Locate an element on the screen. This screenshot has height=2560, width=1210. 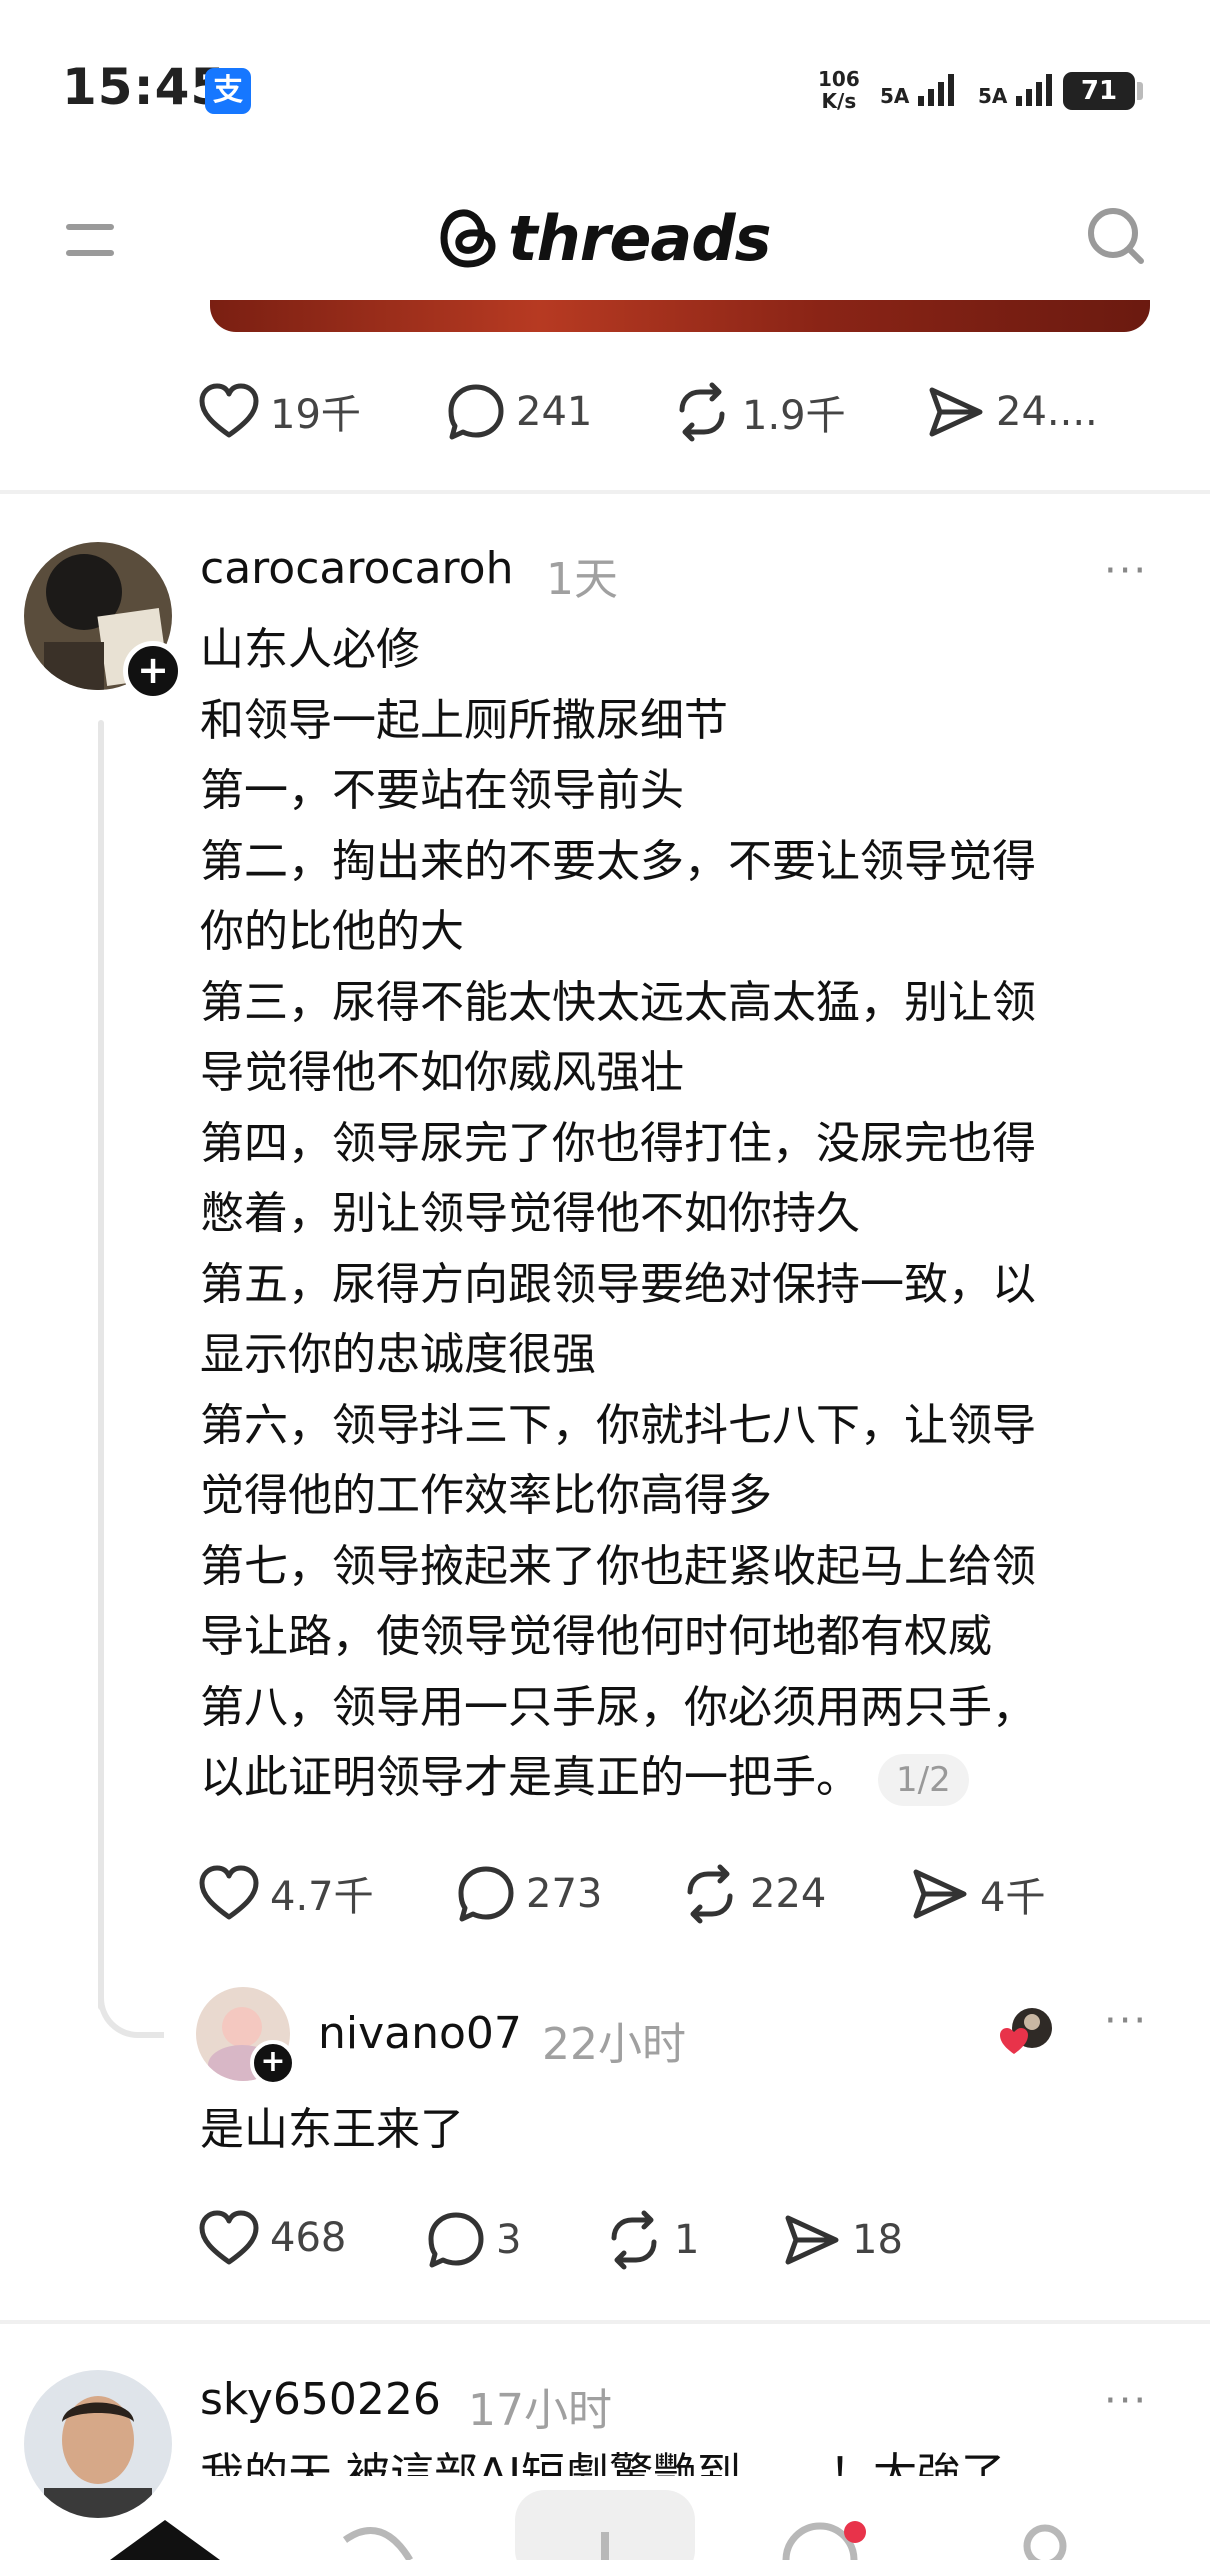
network-speed-value: 106 is located at coordinates (839, 79).